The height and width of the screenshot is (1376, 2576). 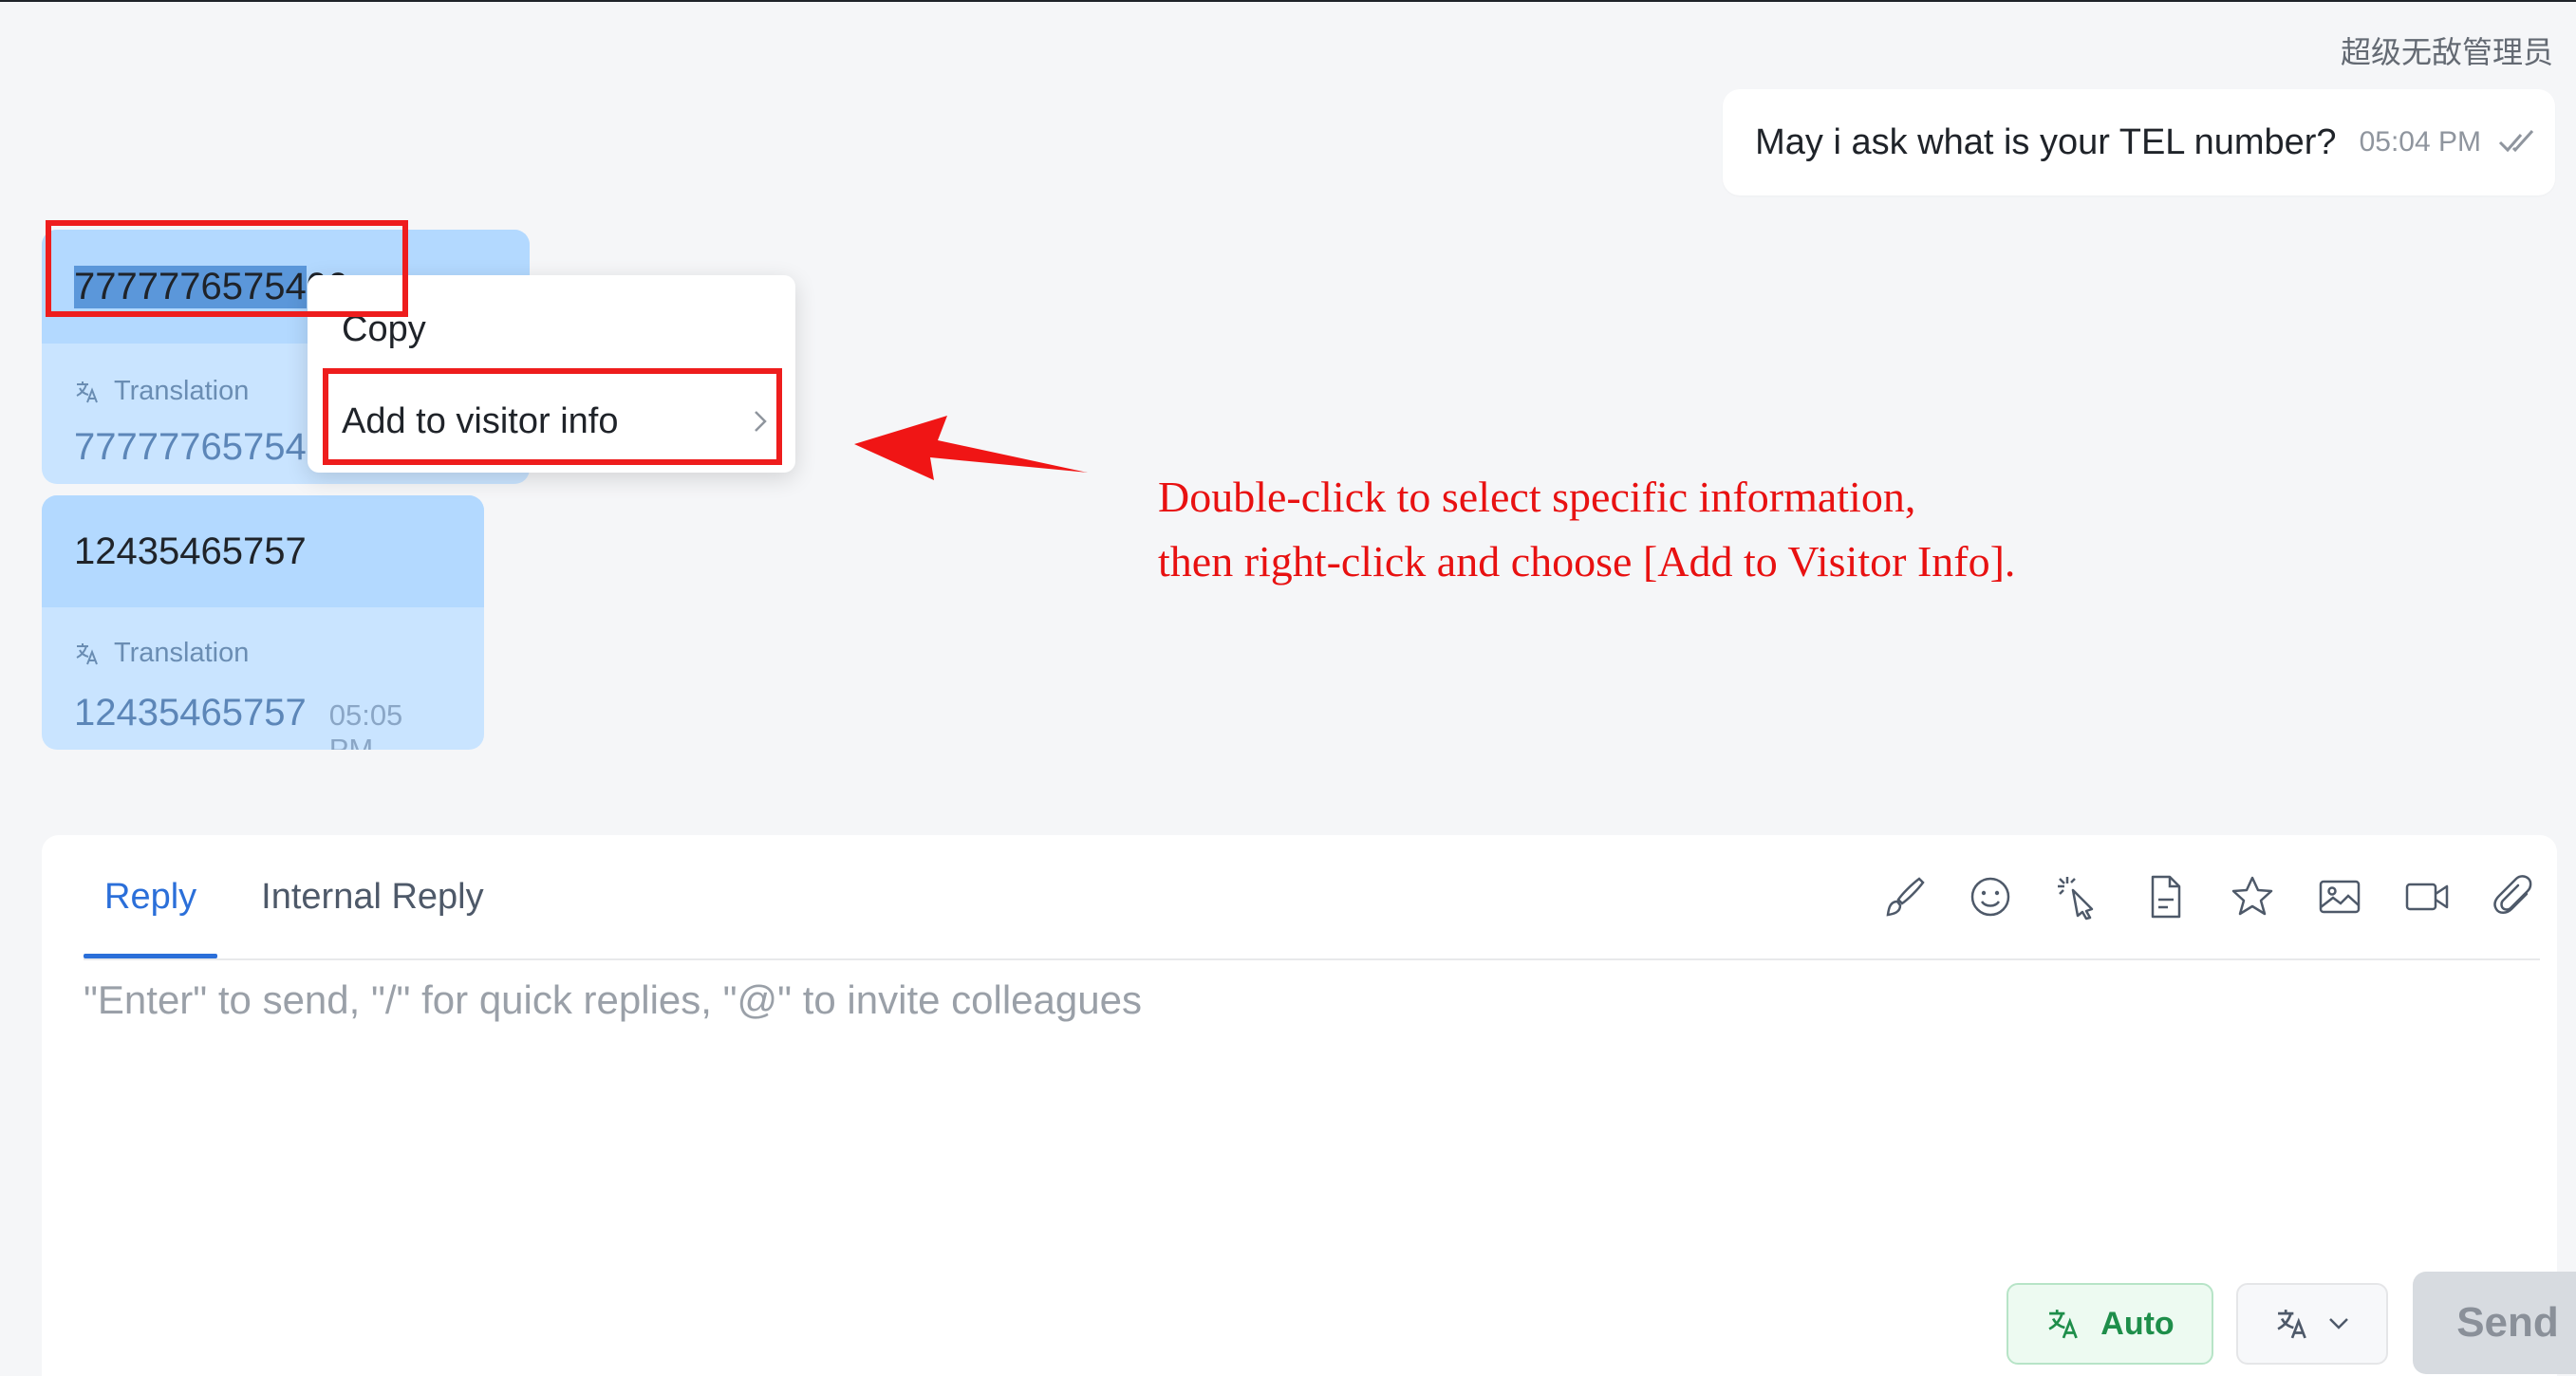 I want to click on chevron-down-icon, so click(x=2338, y=1324).